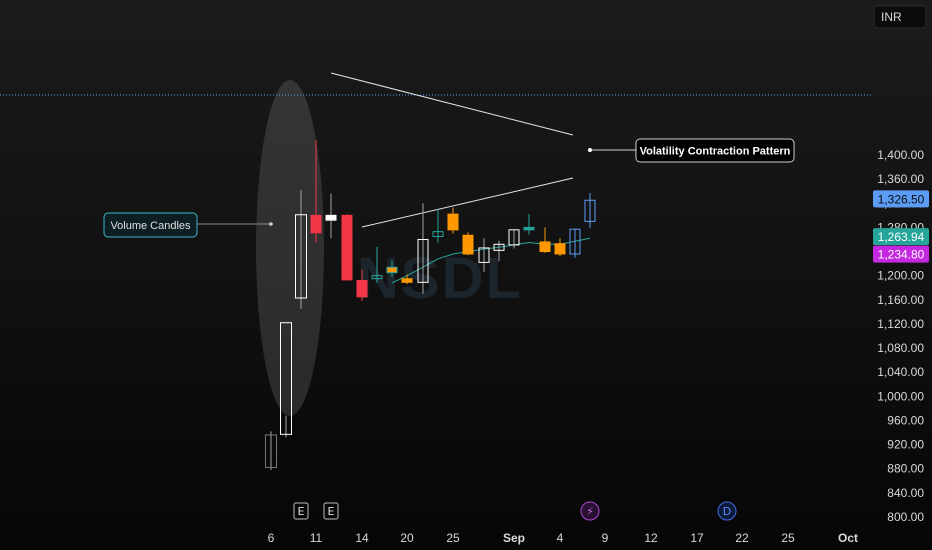 This screenshot has height=550, width=932. What do you see at coordinates (452, 104) in the screenshot?
I see `pattern-upper-line` at bounding box center [452, 104].